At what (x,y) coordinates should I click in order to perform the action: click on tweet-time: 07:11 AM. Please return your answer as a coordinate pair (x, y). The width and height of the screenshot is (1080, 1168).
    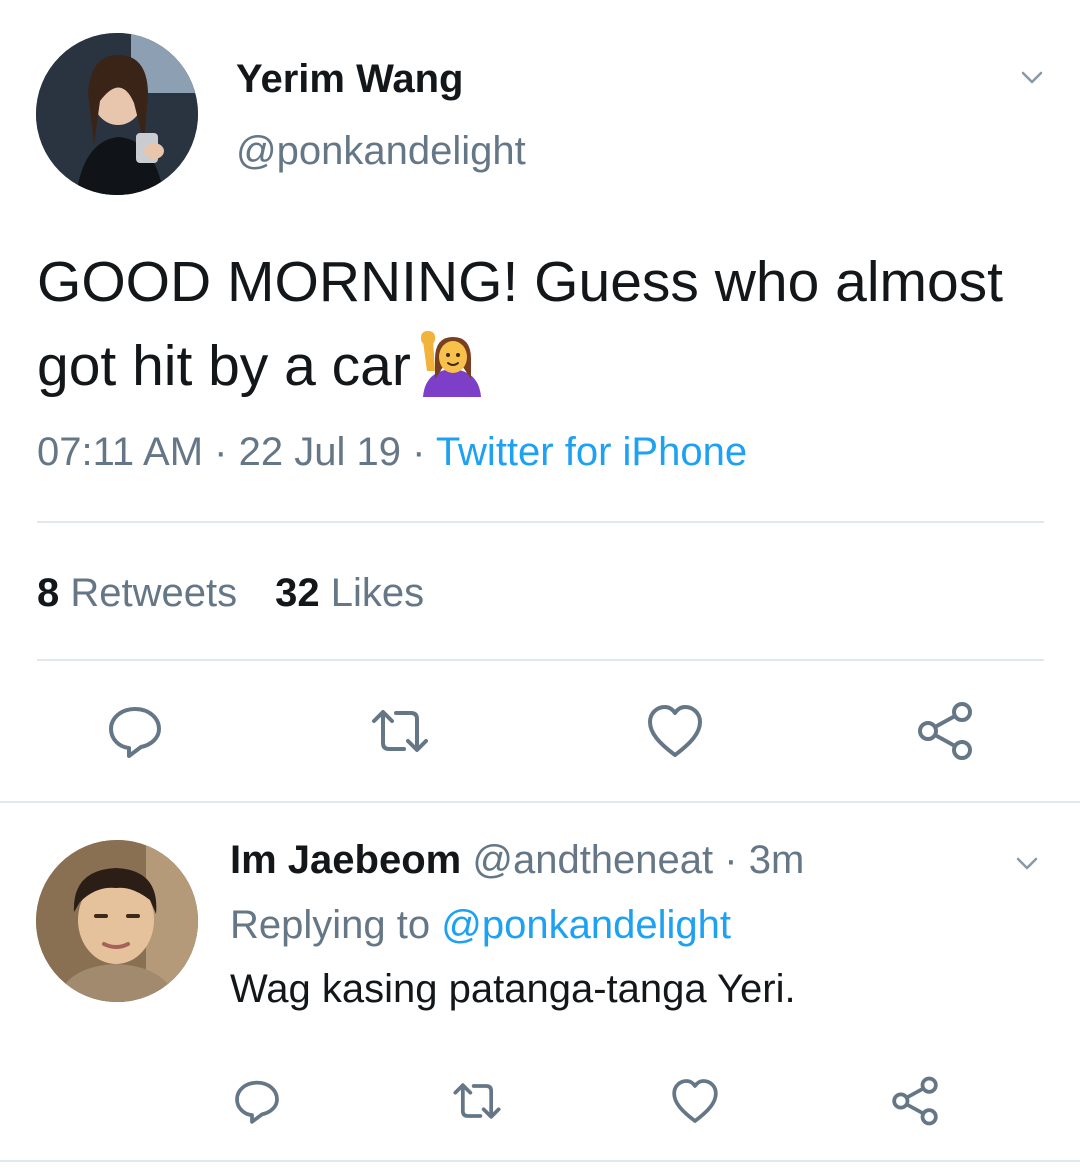
    Looking at the image, I should click on (120, 452).